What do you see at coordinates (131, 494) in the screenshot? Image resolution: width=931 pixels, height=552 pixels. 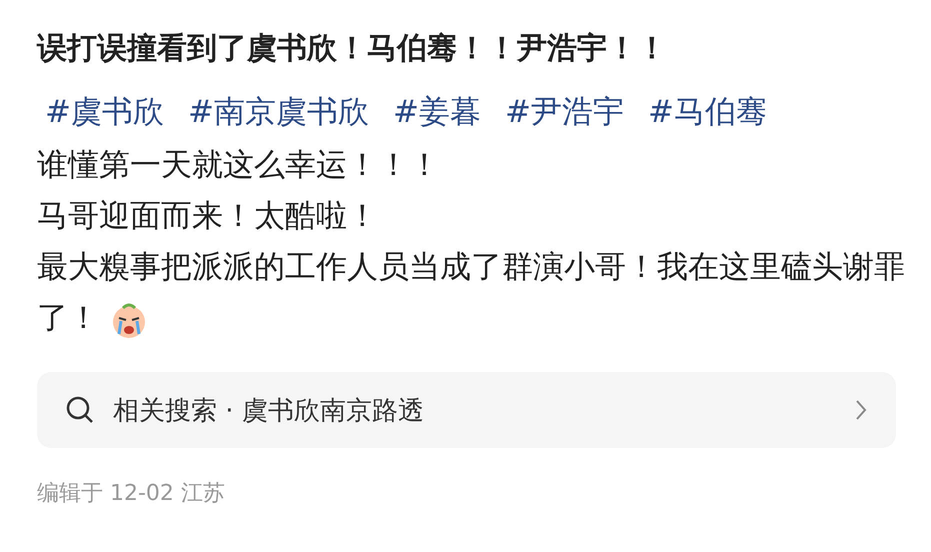 I see `edit-info: 编辑于 12-02 江苏` at bounding box center [131, 494].